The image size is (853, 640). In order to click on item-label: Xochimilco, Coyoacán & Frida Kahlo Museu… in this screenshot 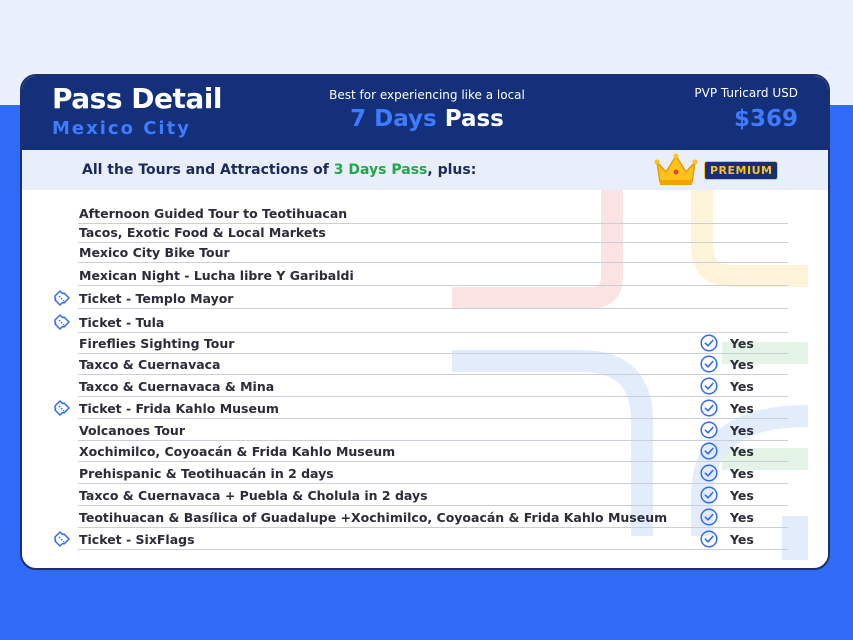, I will do `click(237, 451)`.